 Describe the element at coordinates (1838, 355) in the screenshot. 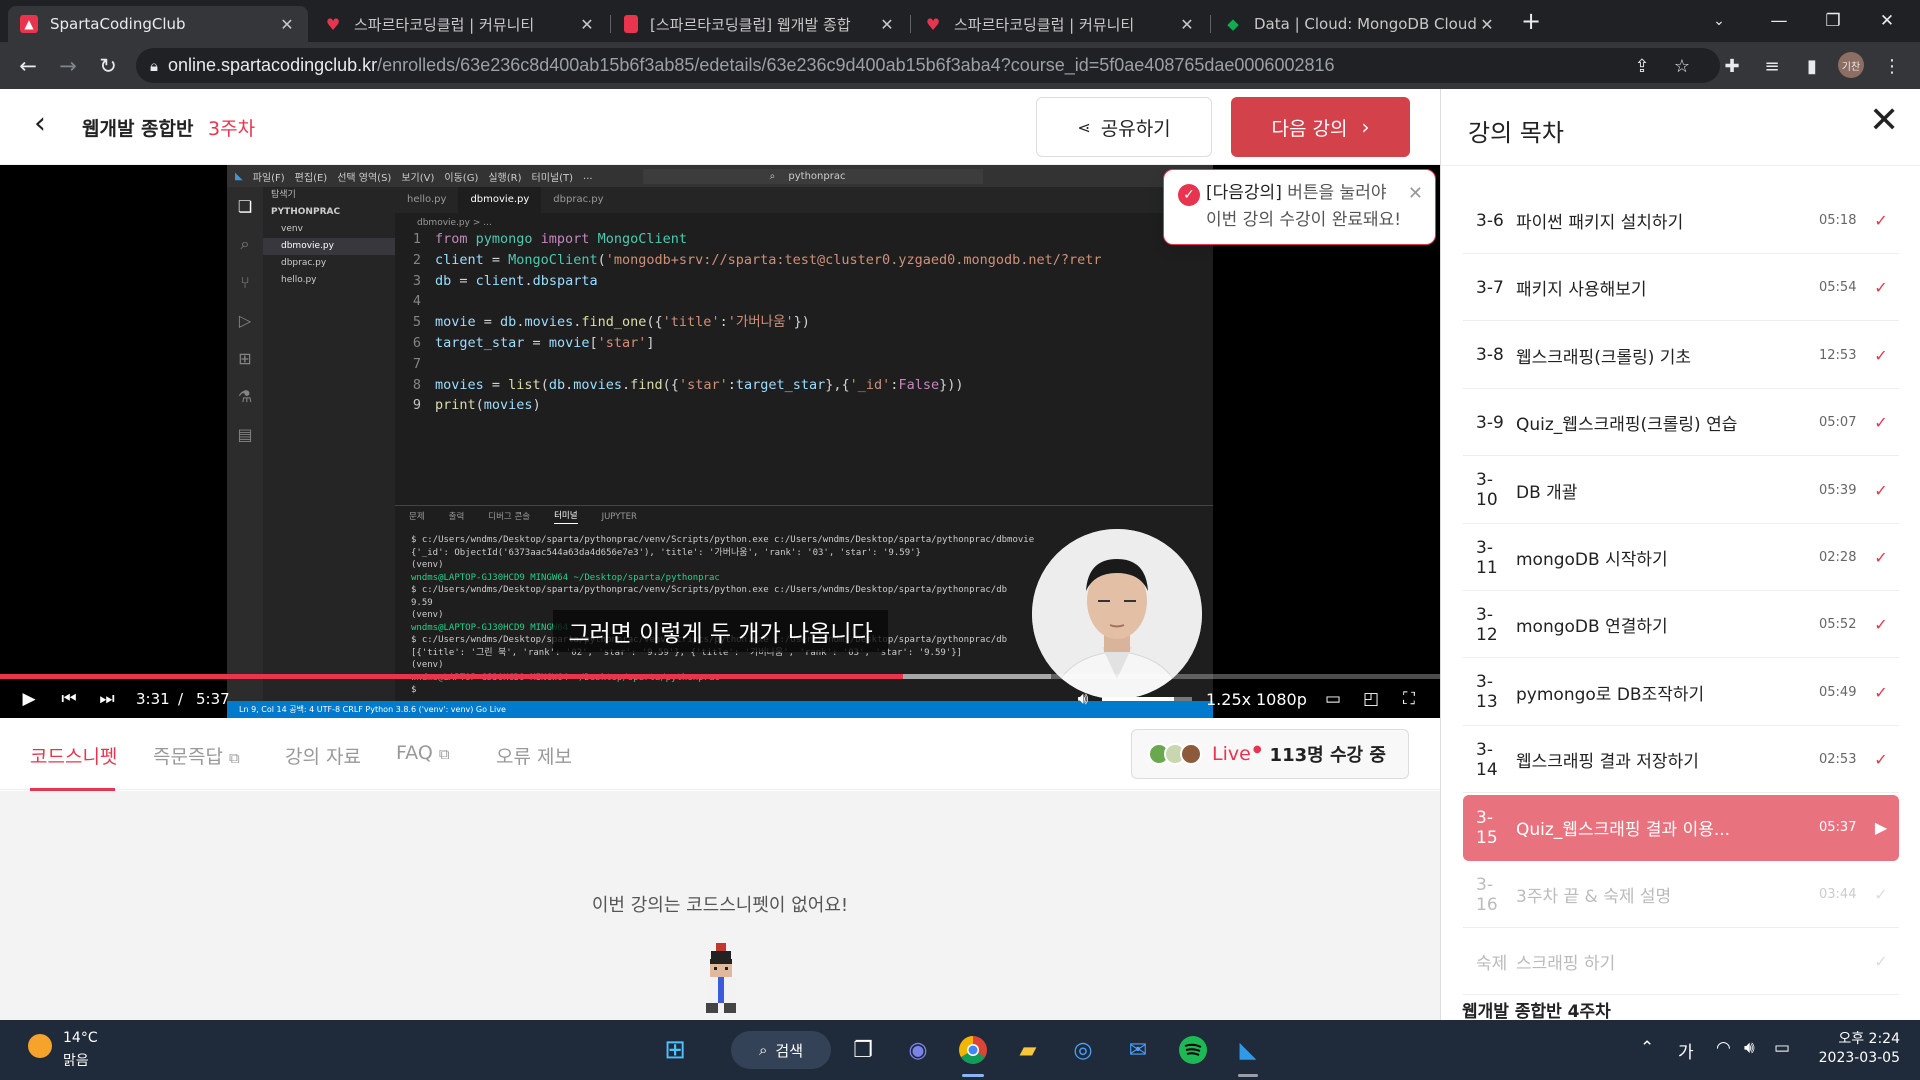

I see `lecture-duration: 12:53` at that location.